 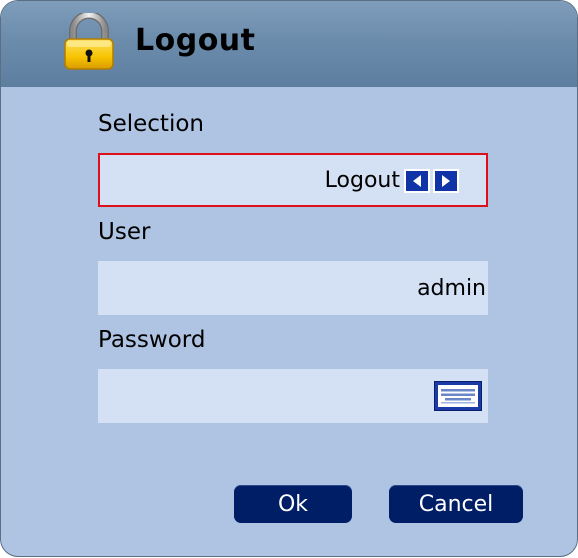 What do you see at coordinates (152, 340) in the screenshot?
I see `password-label: Password` at bounding box center [152, 340].